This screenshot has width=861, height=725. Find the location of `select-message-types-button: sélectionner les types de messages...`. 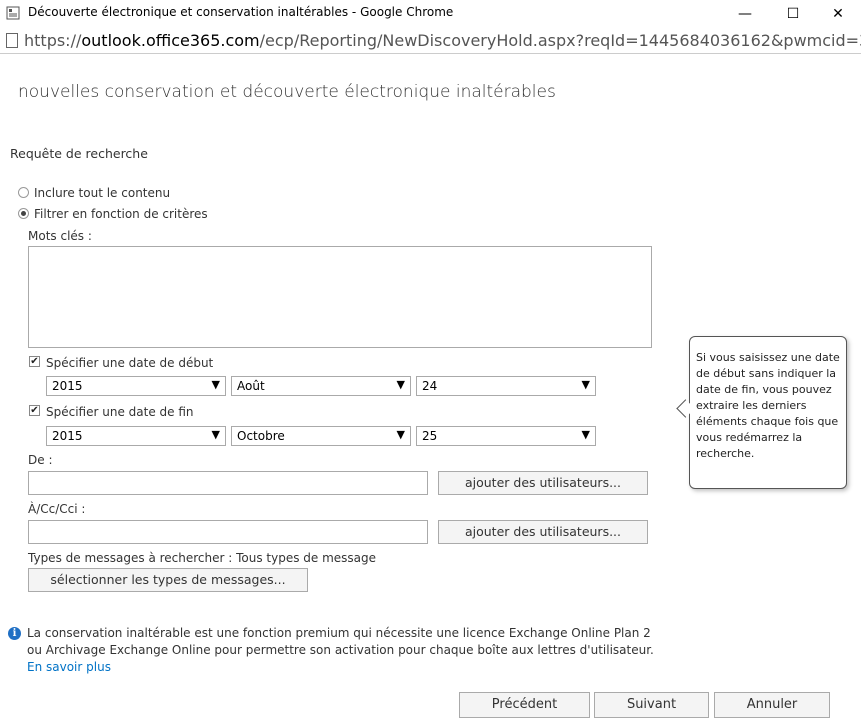

select-message-types-button: sélectionner les types de messages... is located at coordinates (168, 580).